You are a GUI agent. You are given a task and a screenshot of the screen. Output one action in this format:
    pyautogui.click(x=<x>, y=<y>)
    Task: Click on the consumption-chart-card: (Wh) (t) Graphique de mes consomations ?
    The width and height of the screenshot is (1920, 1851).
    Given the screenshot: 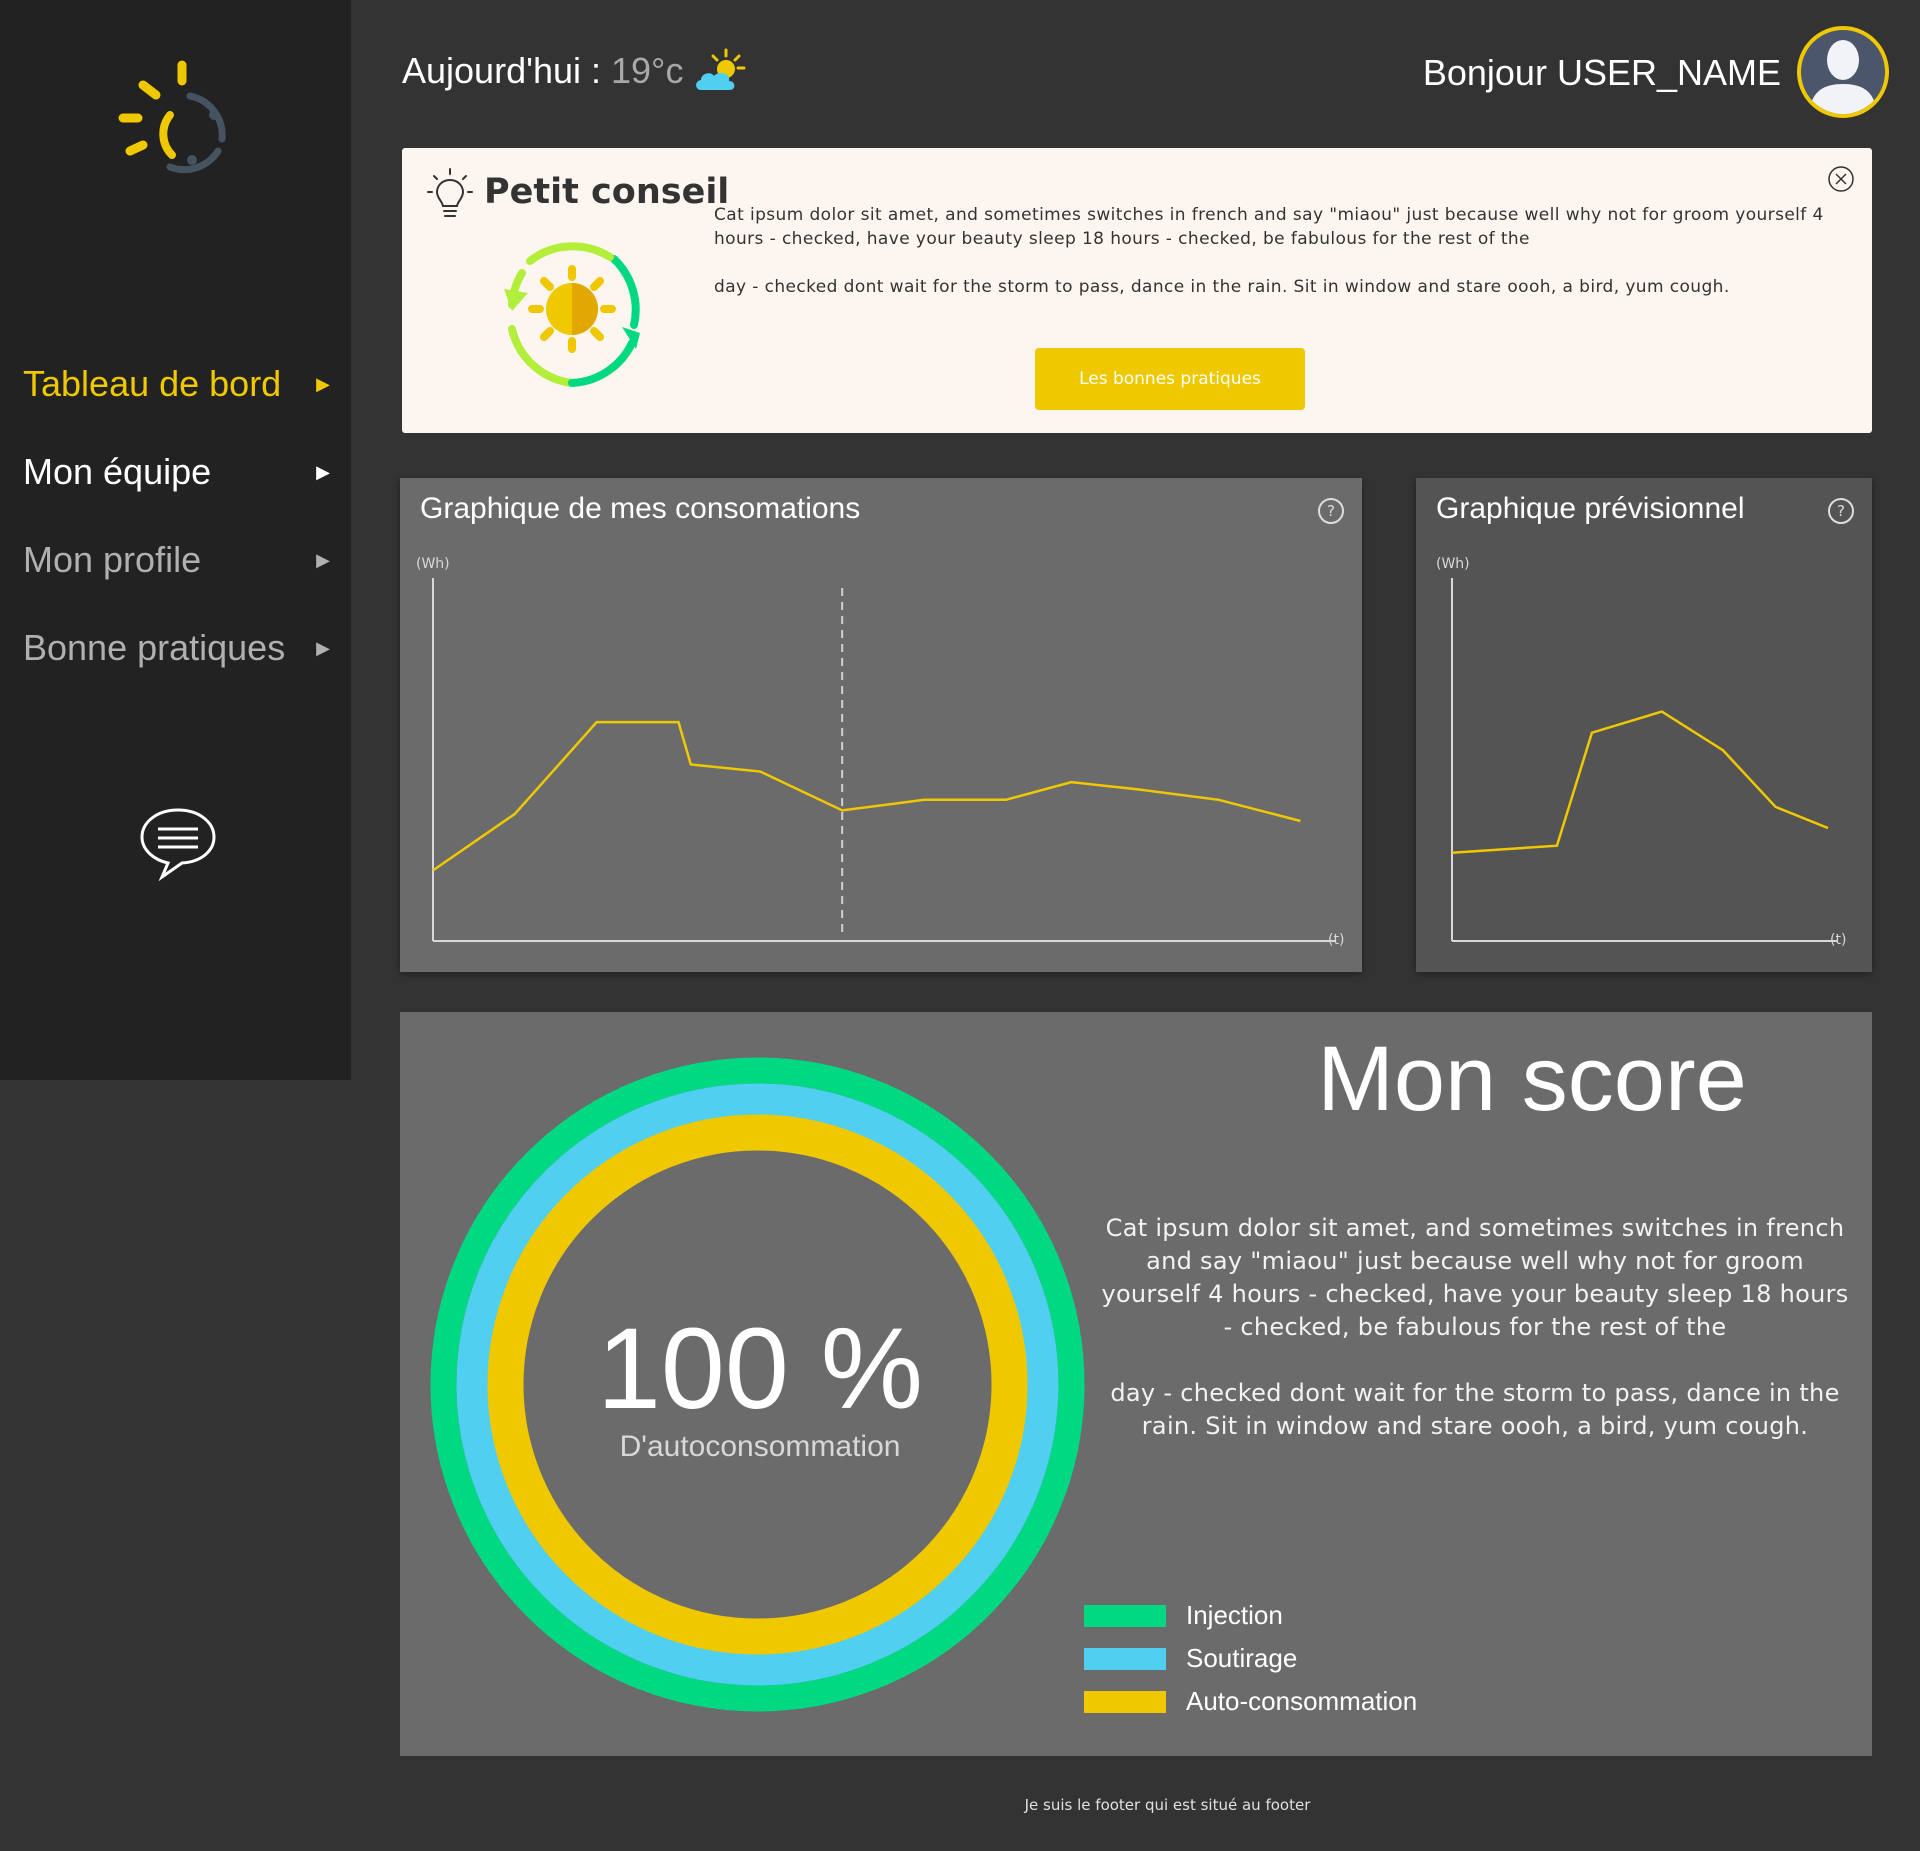 What is the action you would take?
    pyautogui.click(x=881, y=725)
    